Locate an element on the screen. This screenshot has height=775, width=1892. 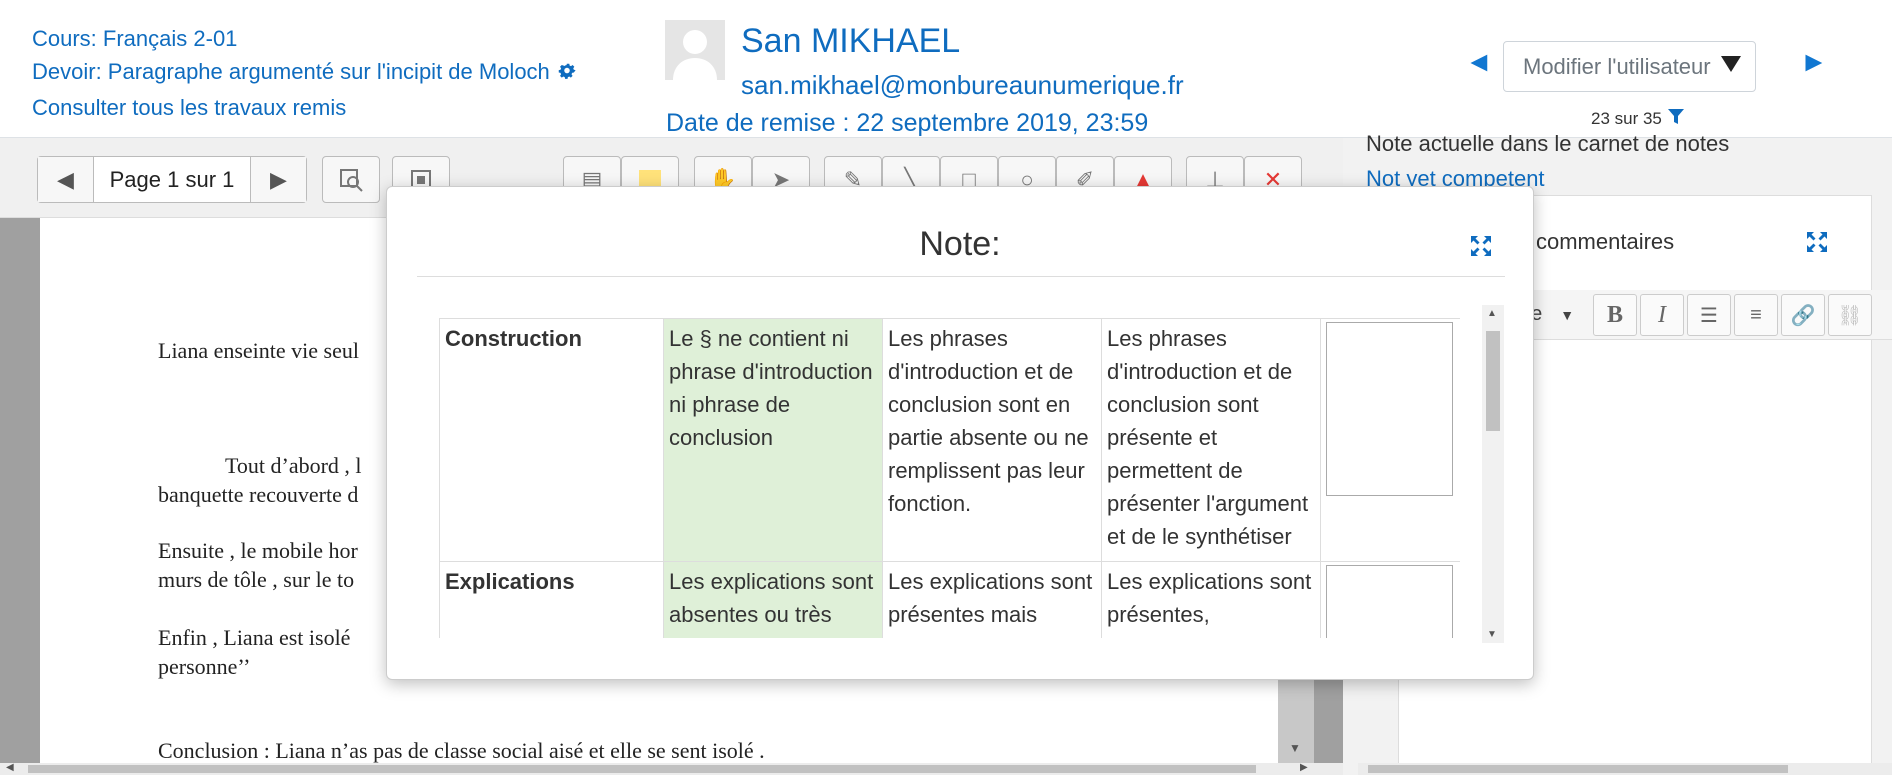
search-comments-icon is located at coordinates (351, 180).